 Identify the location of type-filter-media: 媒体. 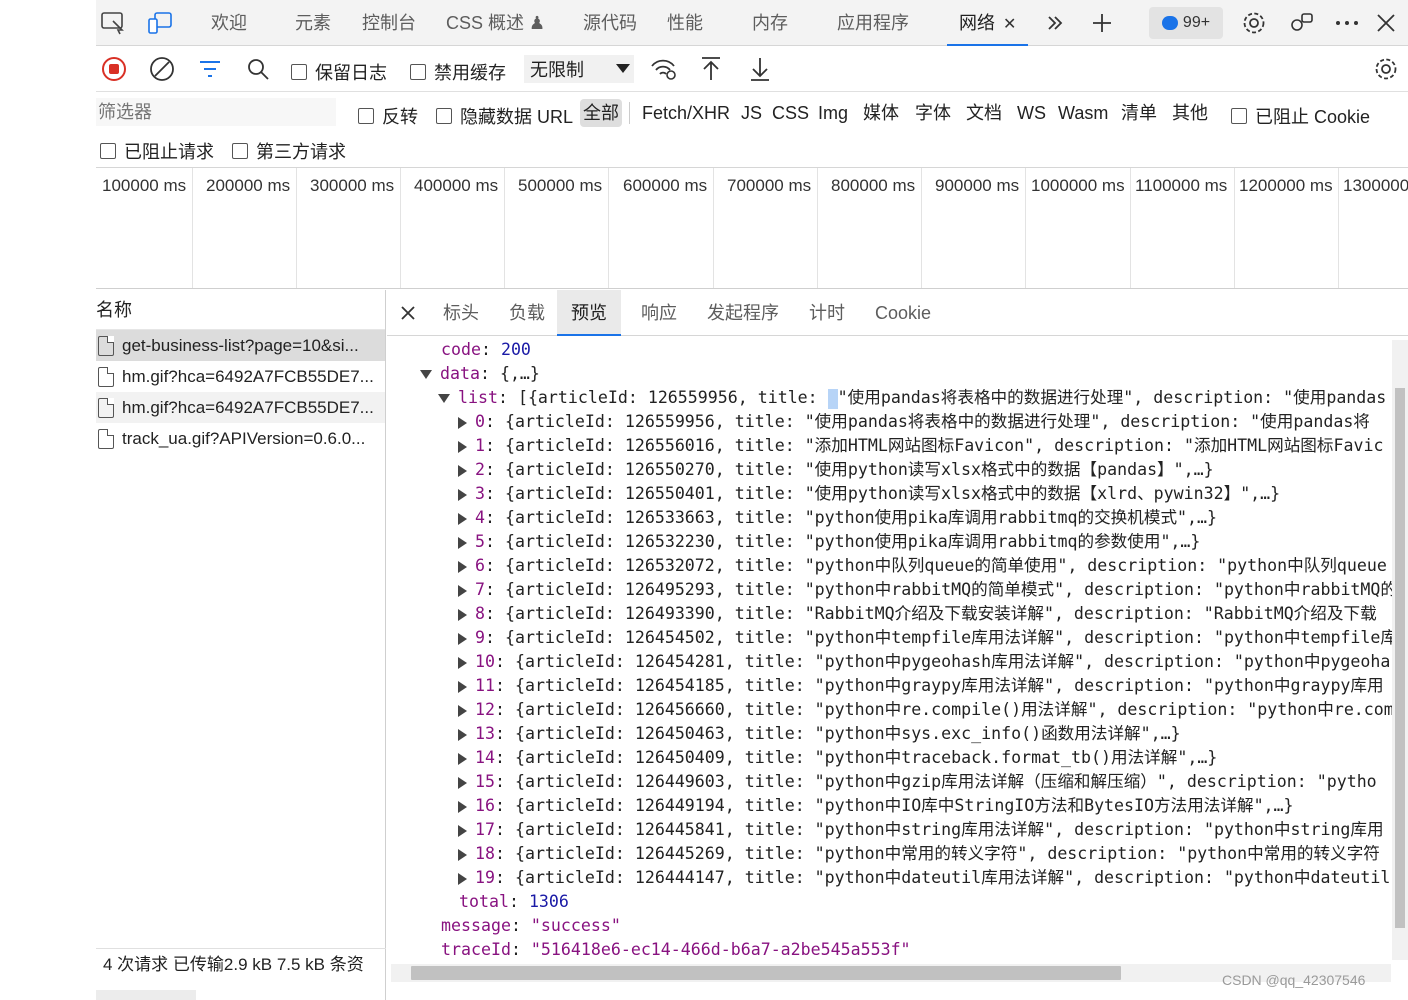
(881, 113).